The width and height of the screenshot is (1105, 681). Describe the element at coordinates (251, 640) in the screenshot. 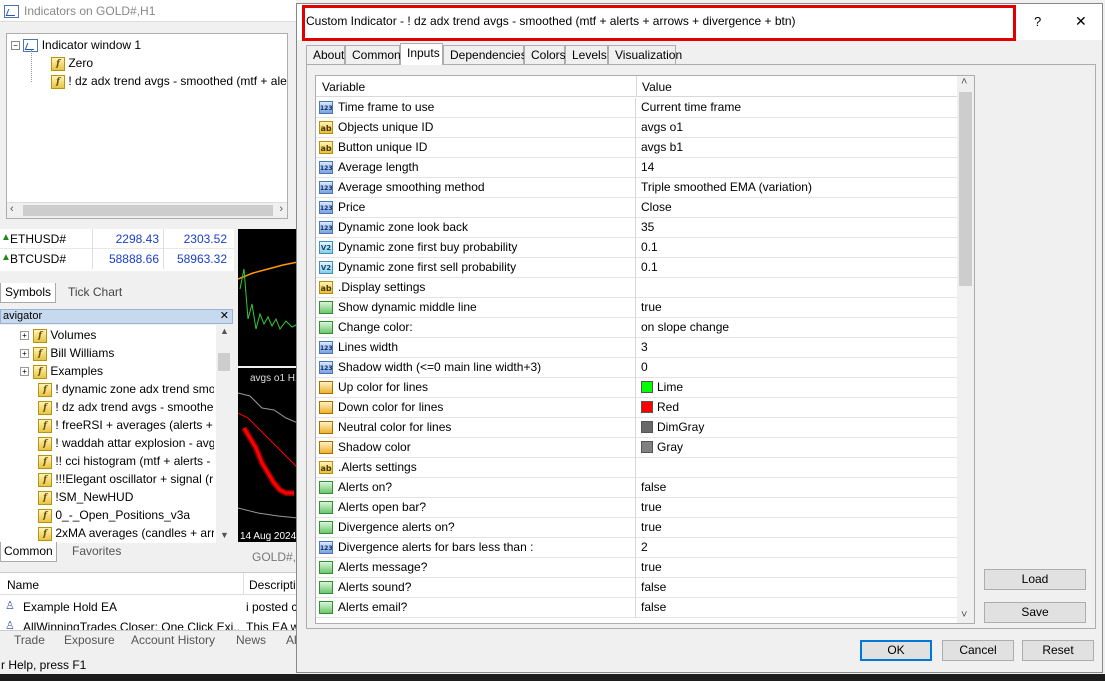

I see `tab-news: News` at that location.